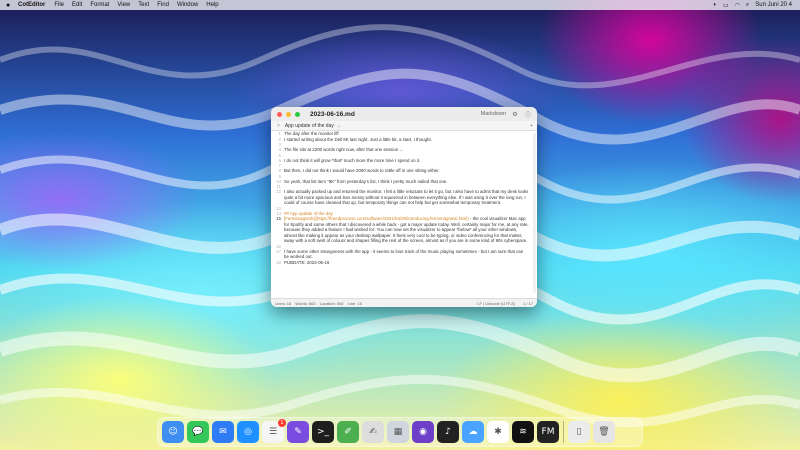  I want to click on close-window-button, so click(279, 114).